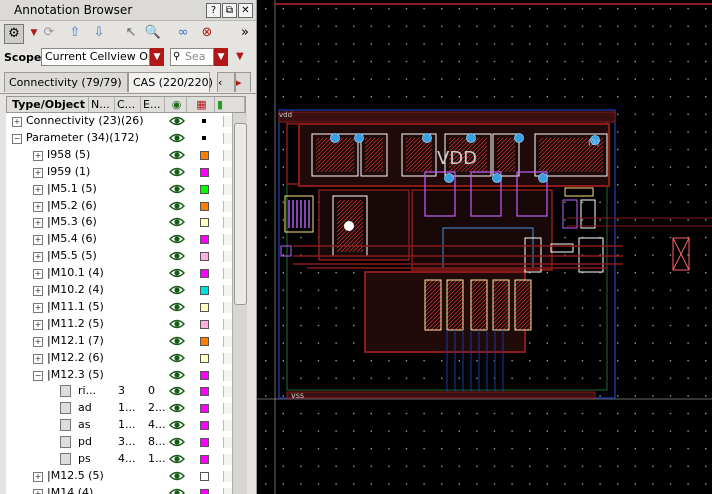 This screenshot has height=494, width=712. What do you see at coordinates (14, 34) in the screenshot?
I see `settings-icon: ⚙` at bounding box center [14, 34].